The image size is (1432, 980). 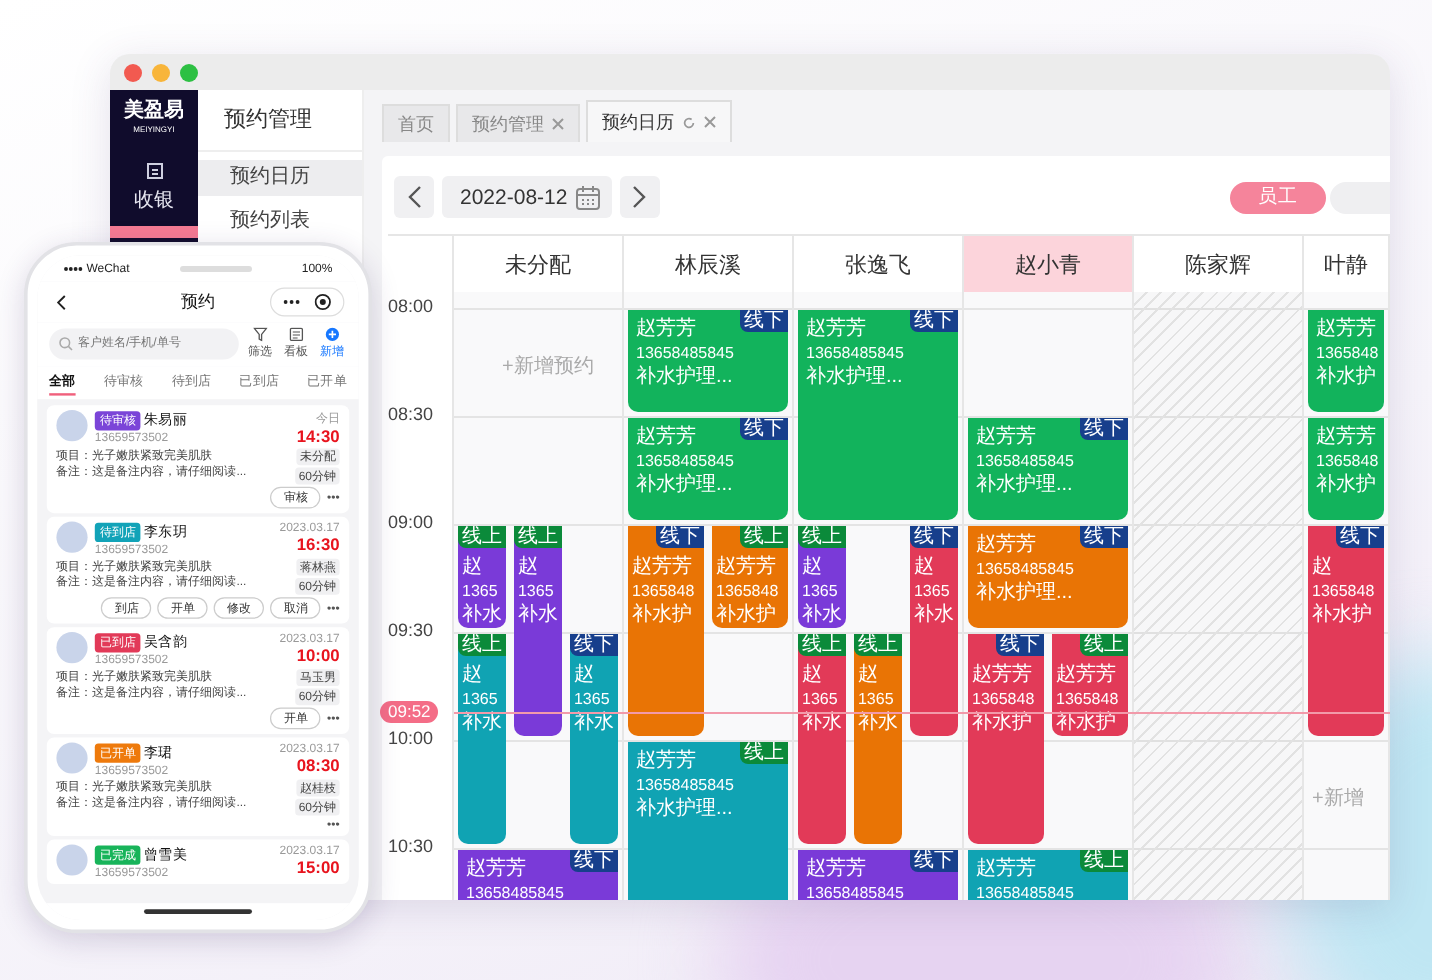 I want to click on appointment-block: 线下 赵 1365 补水, so click(x=933, y=631).